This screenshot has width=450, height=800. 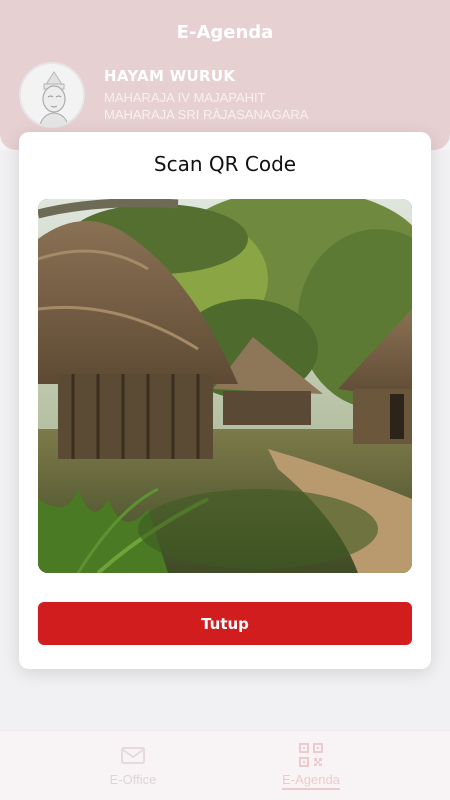 What do you see at coordinates (225, 164) in the screenshot?
I see `modal-title: Scan QR Code` at bounding box center [225, 164].